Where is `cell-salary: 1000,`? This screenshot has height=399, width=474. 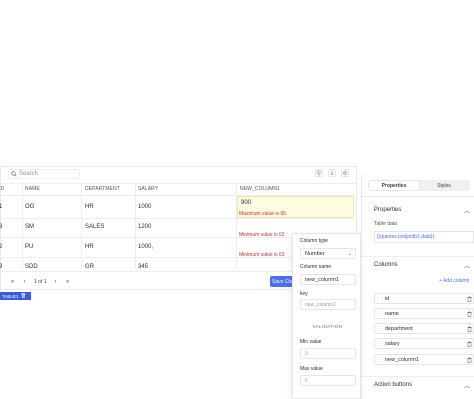
cell-salary: 1000, is located at coordinates (145, 247).